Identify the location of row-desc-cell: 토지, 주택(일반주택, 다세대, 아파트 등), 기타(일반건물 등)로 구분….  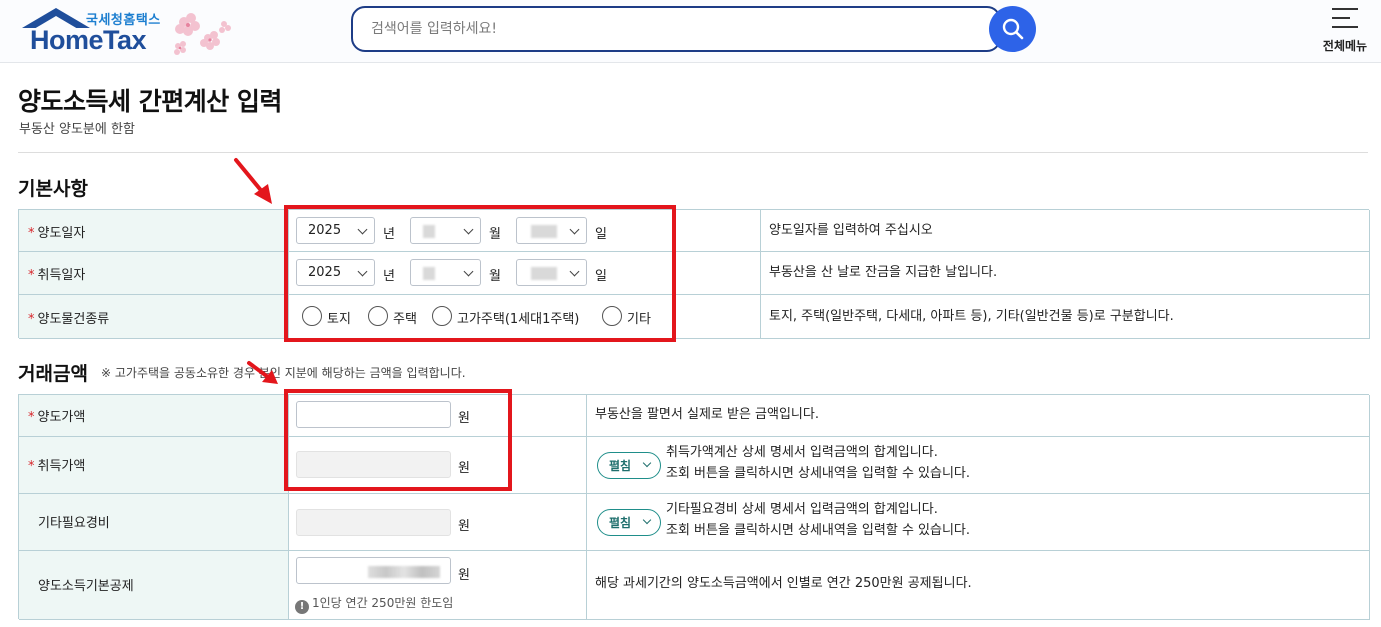
(1065, 317).